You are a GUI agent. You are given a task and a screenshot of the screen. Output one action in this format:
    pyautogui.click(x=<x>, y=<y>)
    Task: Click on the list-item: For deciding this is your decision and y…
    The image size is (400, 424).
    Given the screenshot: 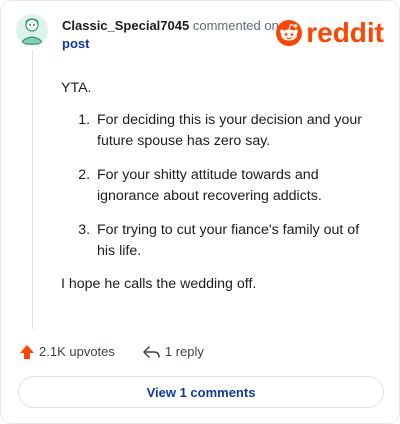 What is the action you would take?
    pyautogui.click(x=236, y=131)
    